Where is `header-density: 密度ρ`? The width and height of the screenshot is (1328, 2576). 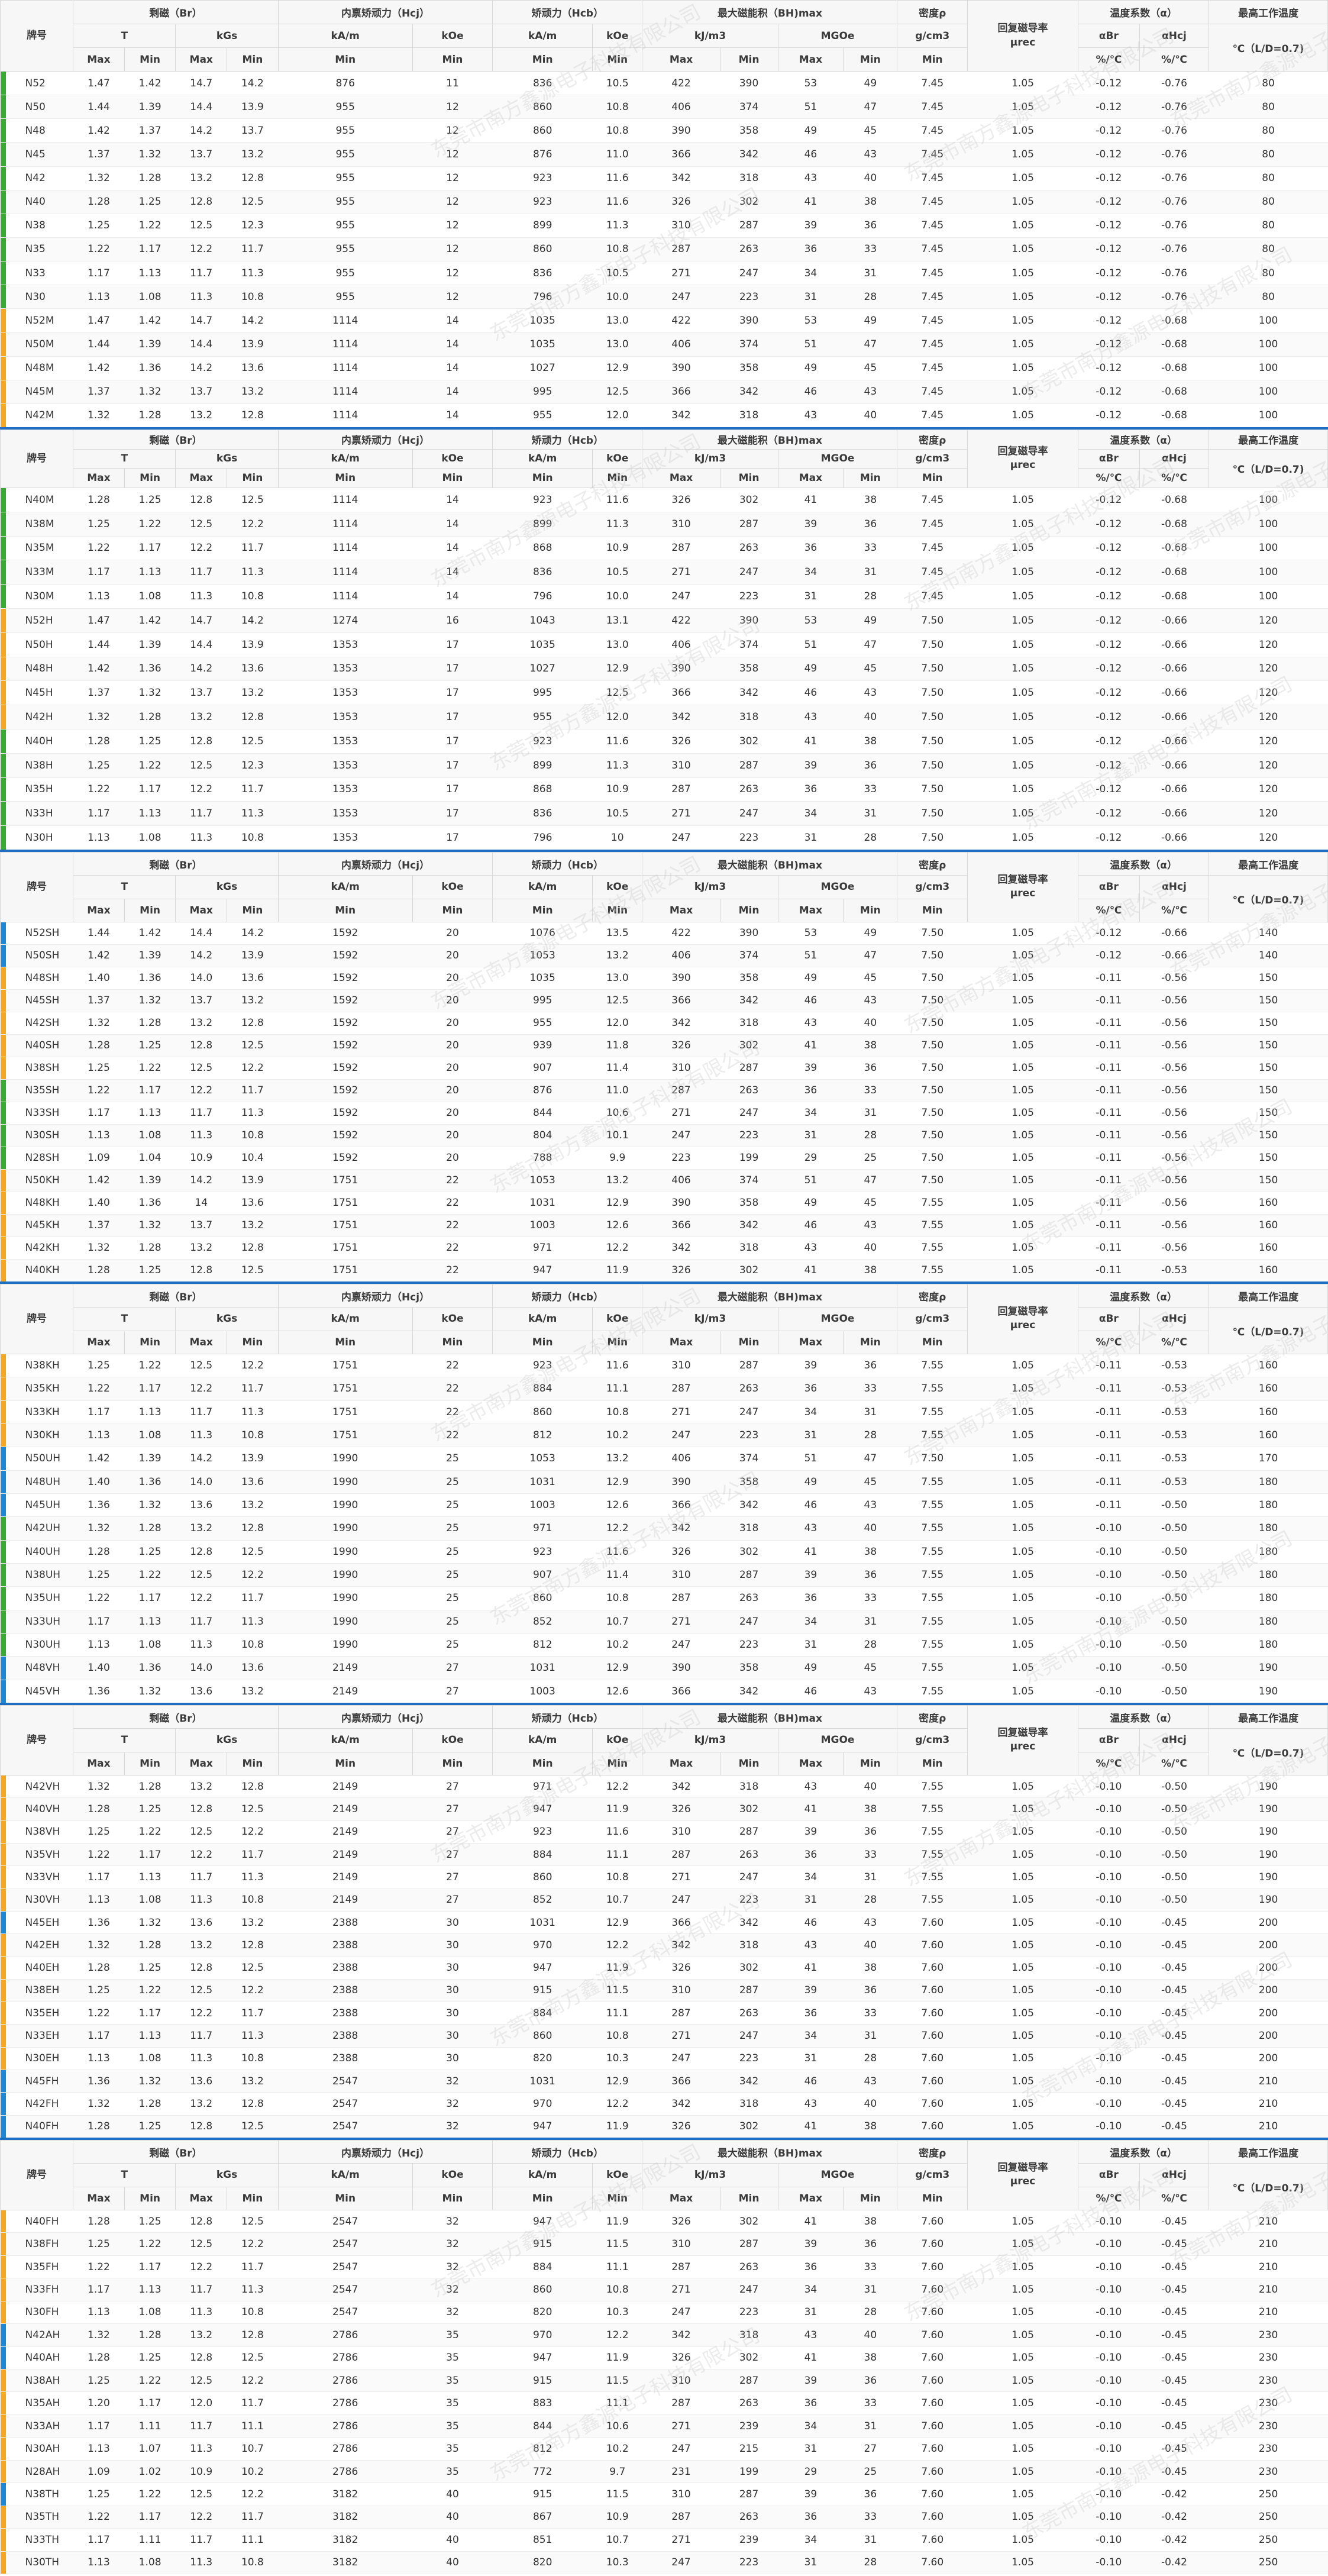 header-density: 密度ρ is located at coordinates (932, 12).